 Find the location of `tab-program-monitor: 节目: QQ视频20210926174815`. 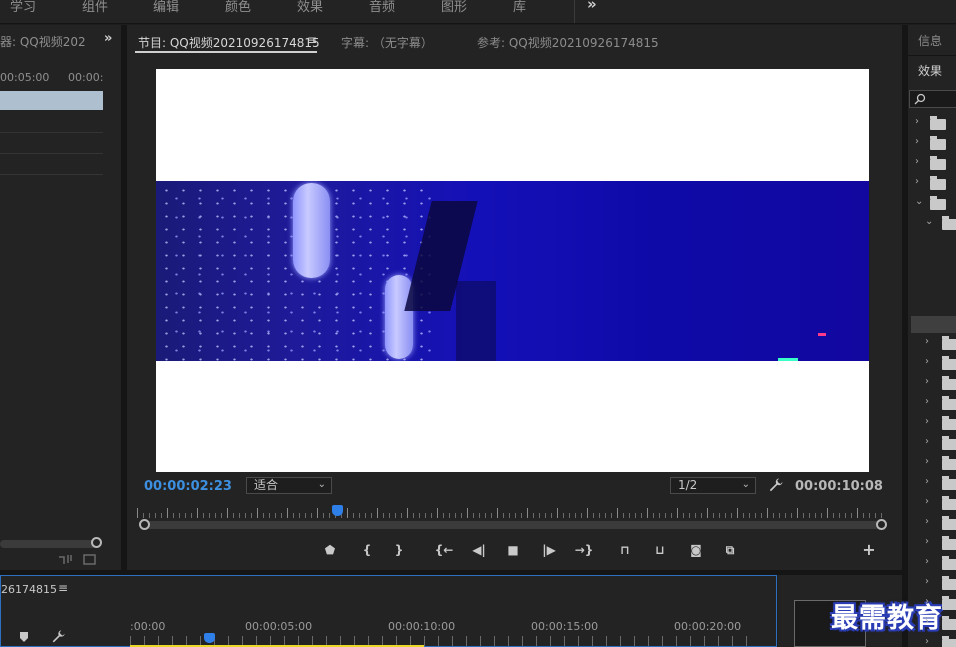

tab-program-monitor: 节目: QQ视频20210926174815 is located at coordinates (229, 42).